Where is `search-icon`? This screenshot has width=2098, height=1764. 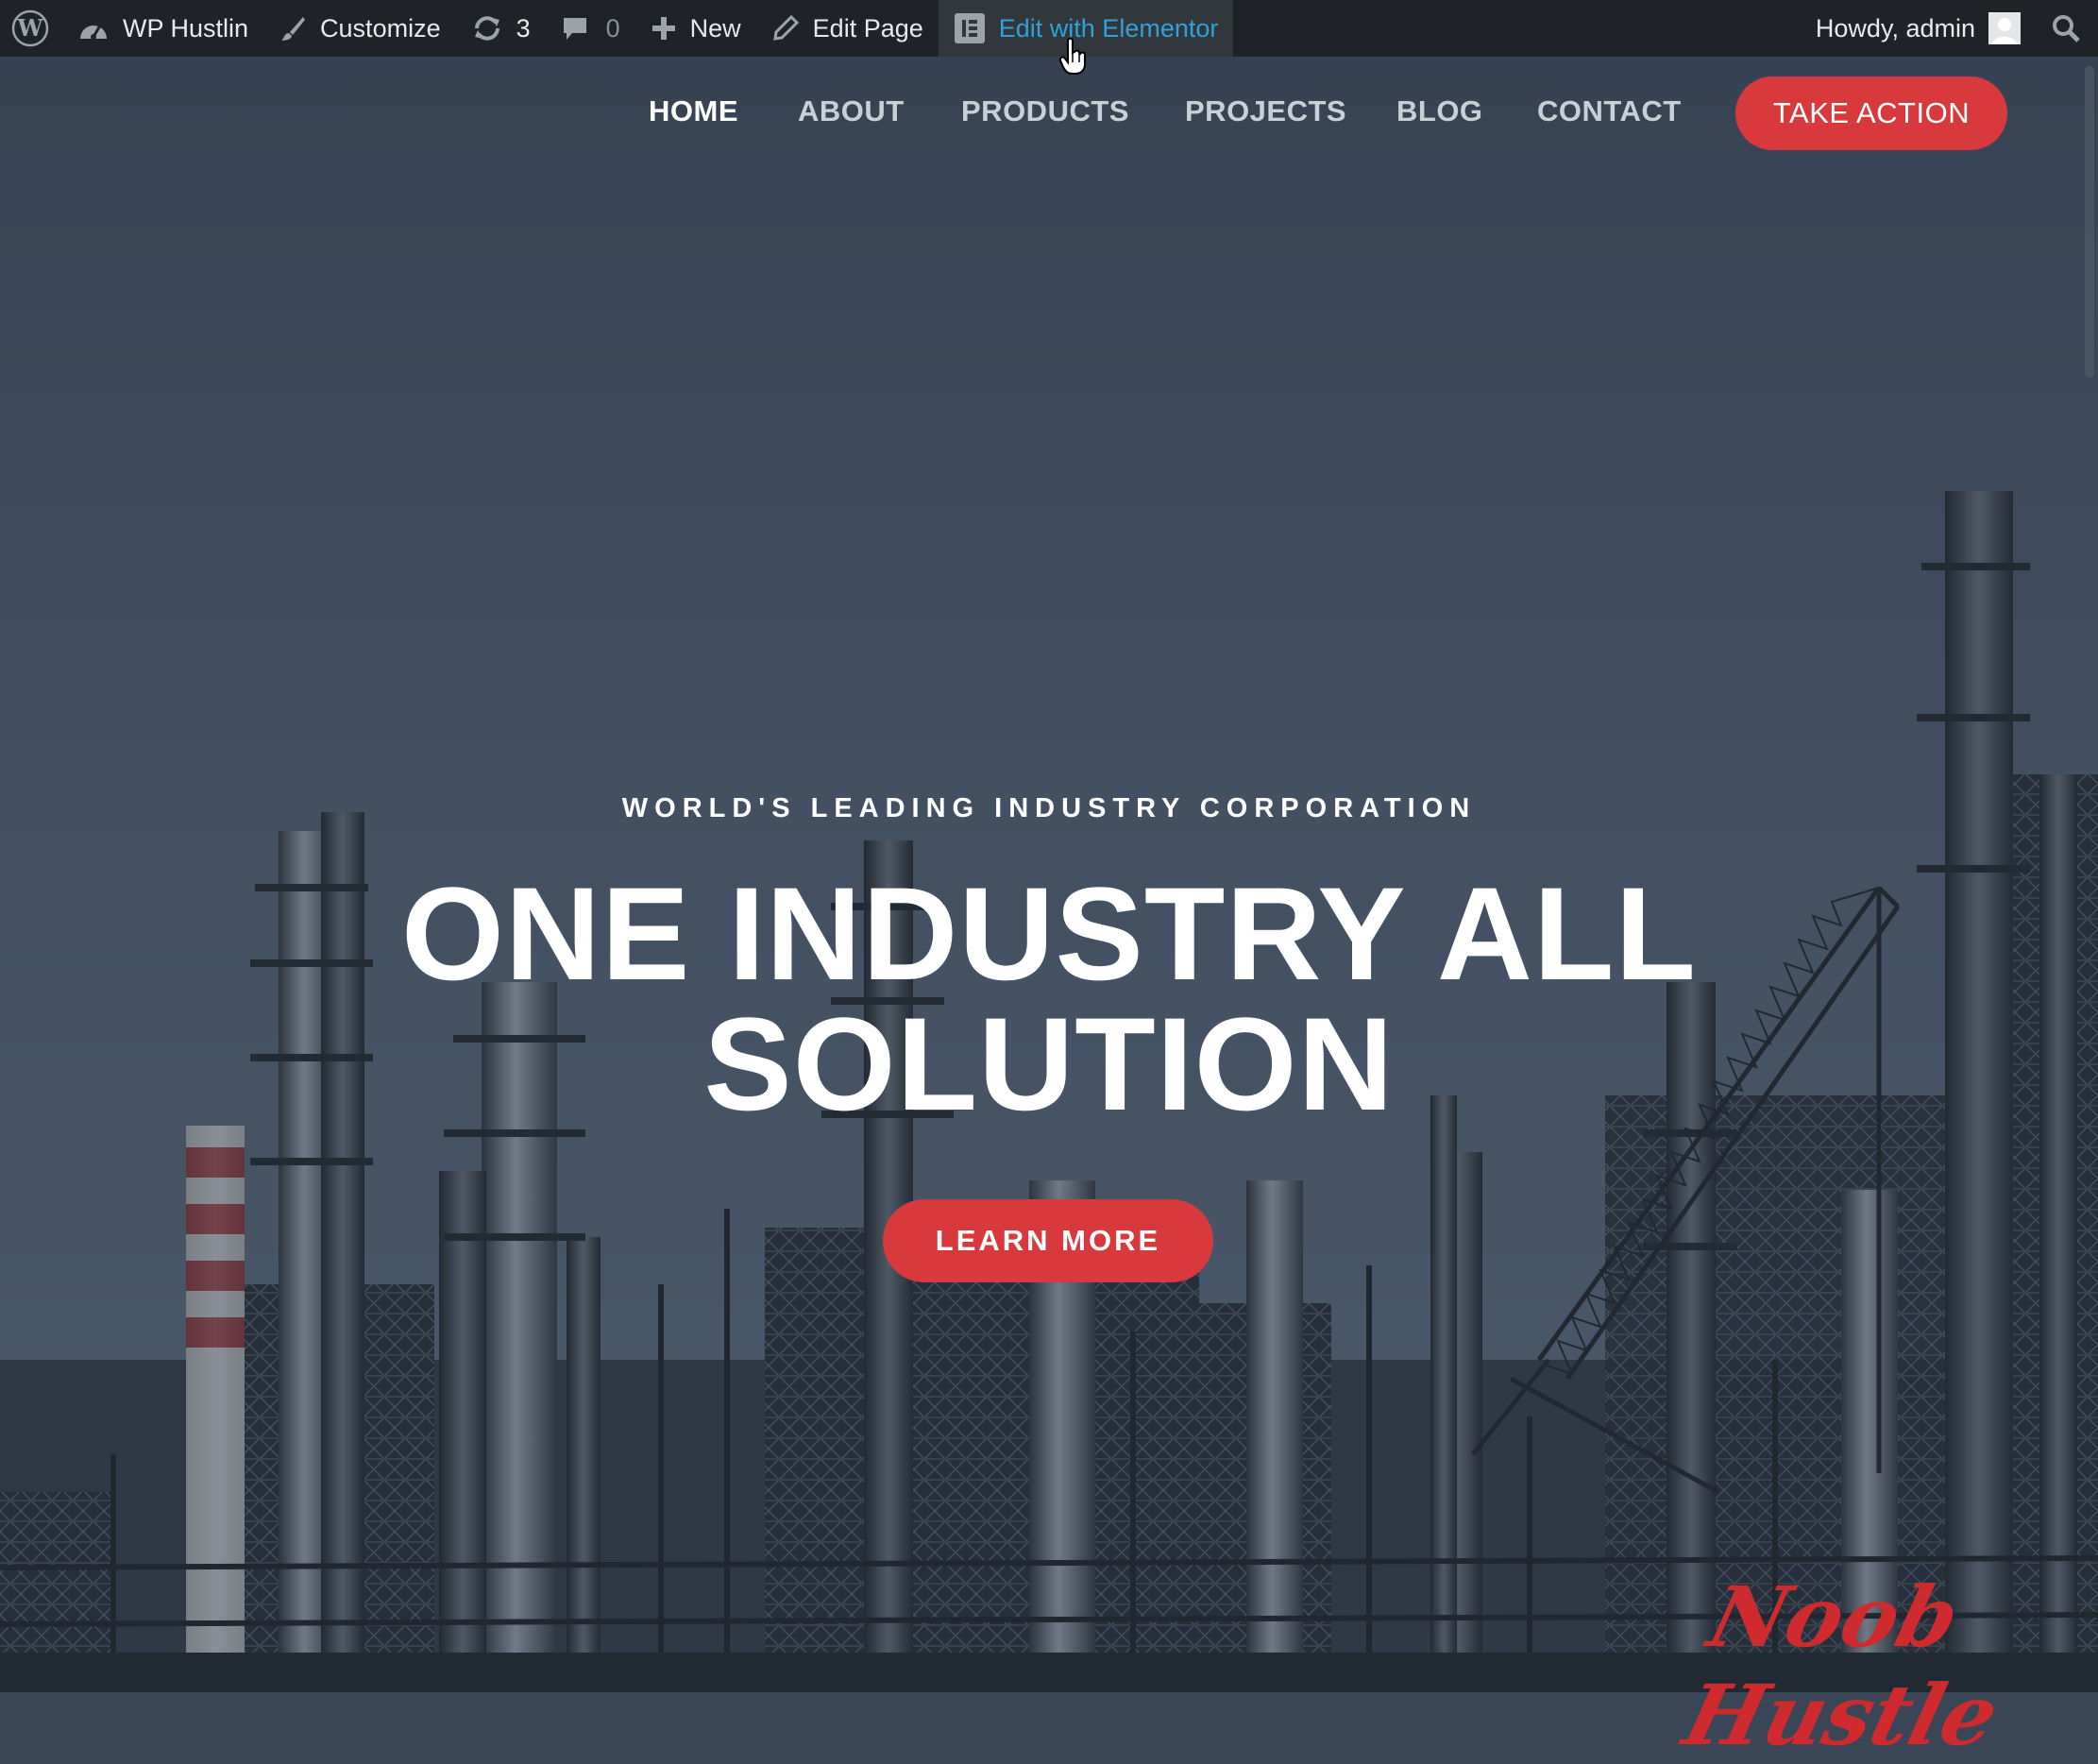
search-icon is located at coordinates (2066, 28).